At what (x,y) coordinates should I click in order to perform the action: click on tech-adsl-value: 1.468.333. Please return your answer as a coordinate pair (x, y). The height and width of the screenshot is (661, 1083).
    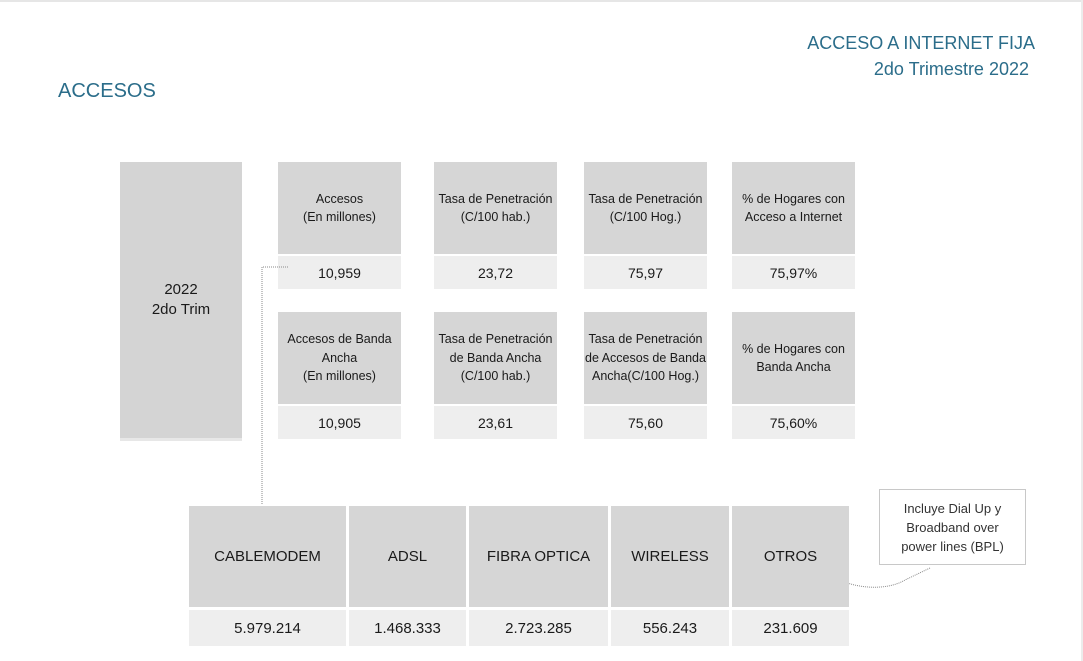
    Looking at the image, I should click on (407, 628).